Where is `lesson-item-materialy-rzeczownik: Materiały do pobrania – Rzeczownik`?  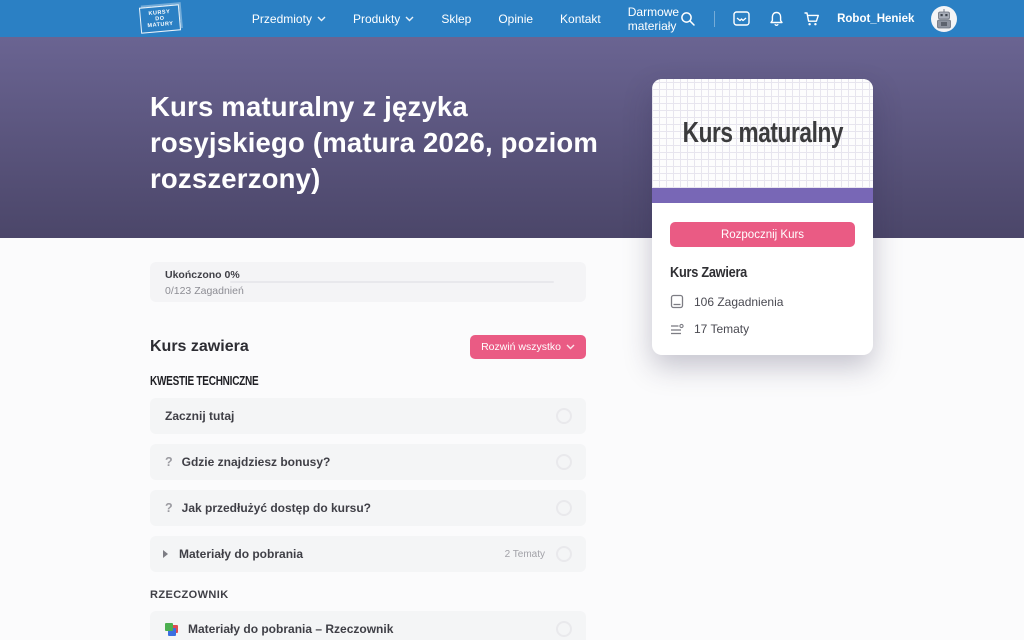
lesson-item-materialy-rzeczownik: Materiały do pobrania – Rzeczownik is located at coordinates (368, 625).